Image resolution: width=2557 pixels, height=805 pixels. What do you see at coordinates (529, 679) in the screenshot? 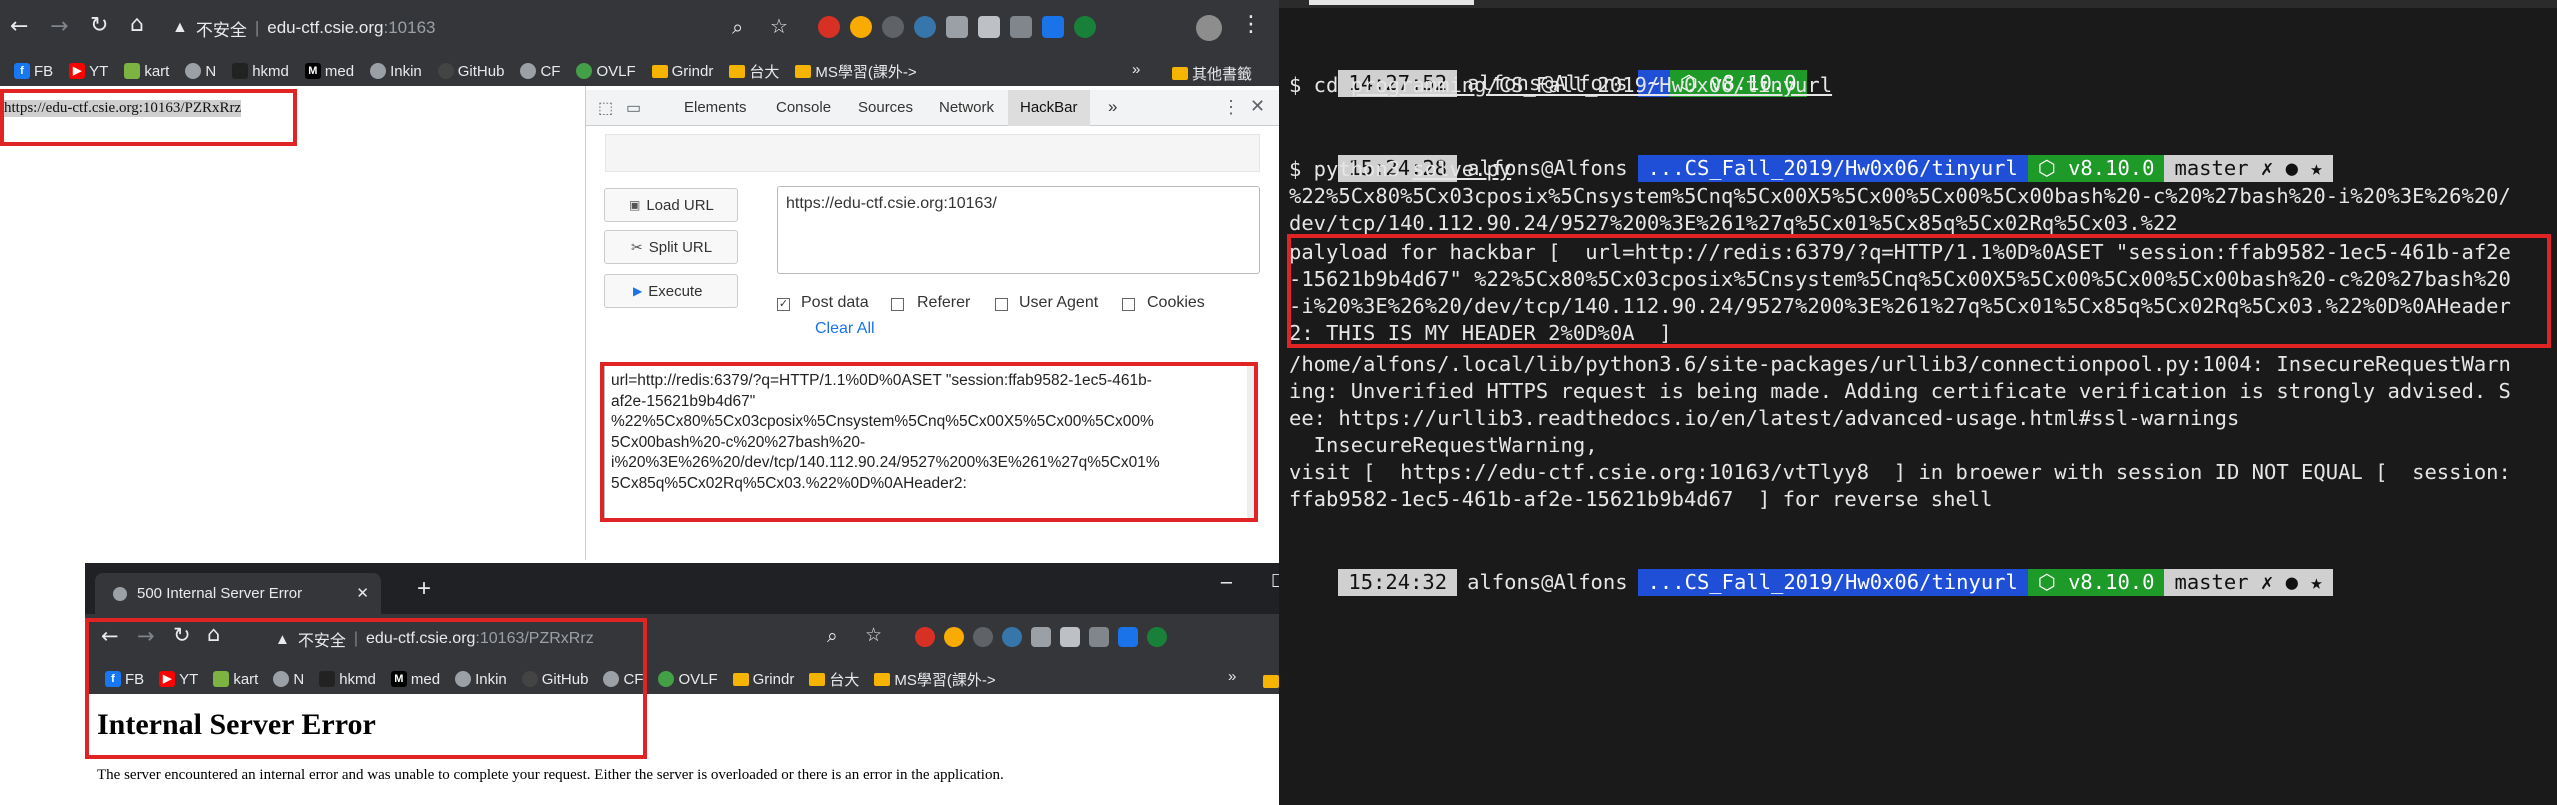
I see `github-icon` at bounding box center [529, 679].